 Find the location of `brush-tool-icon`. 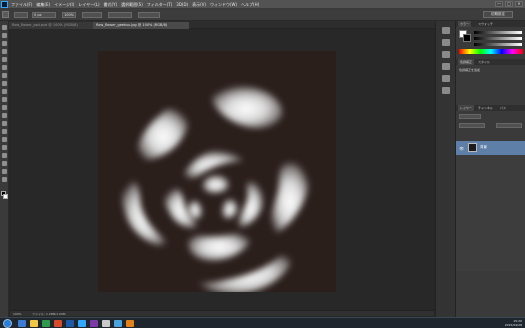

brush-tool-icon is located at coordinates (4, 83).